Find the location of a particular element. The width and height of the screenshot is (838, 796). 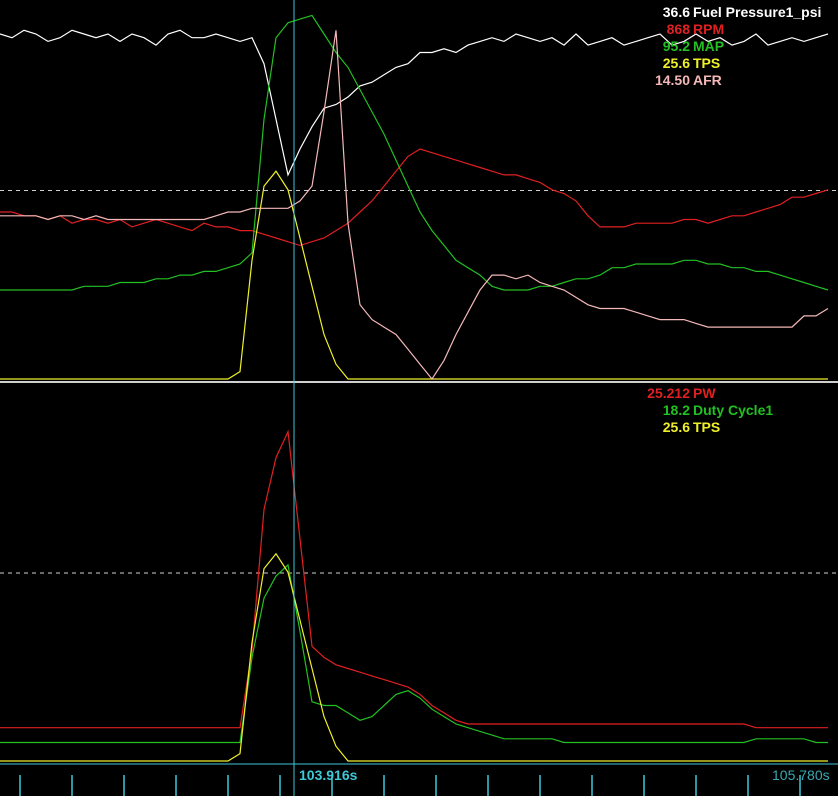

legend-value: 14.50 is located at coordinates (672, 80).